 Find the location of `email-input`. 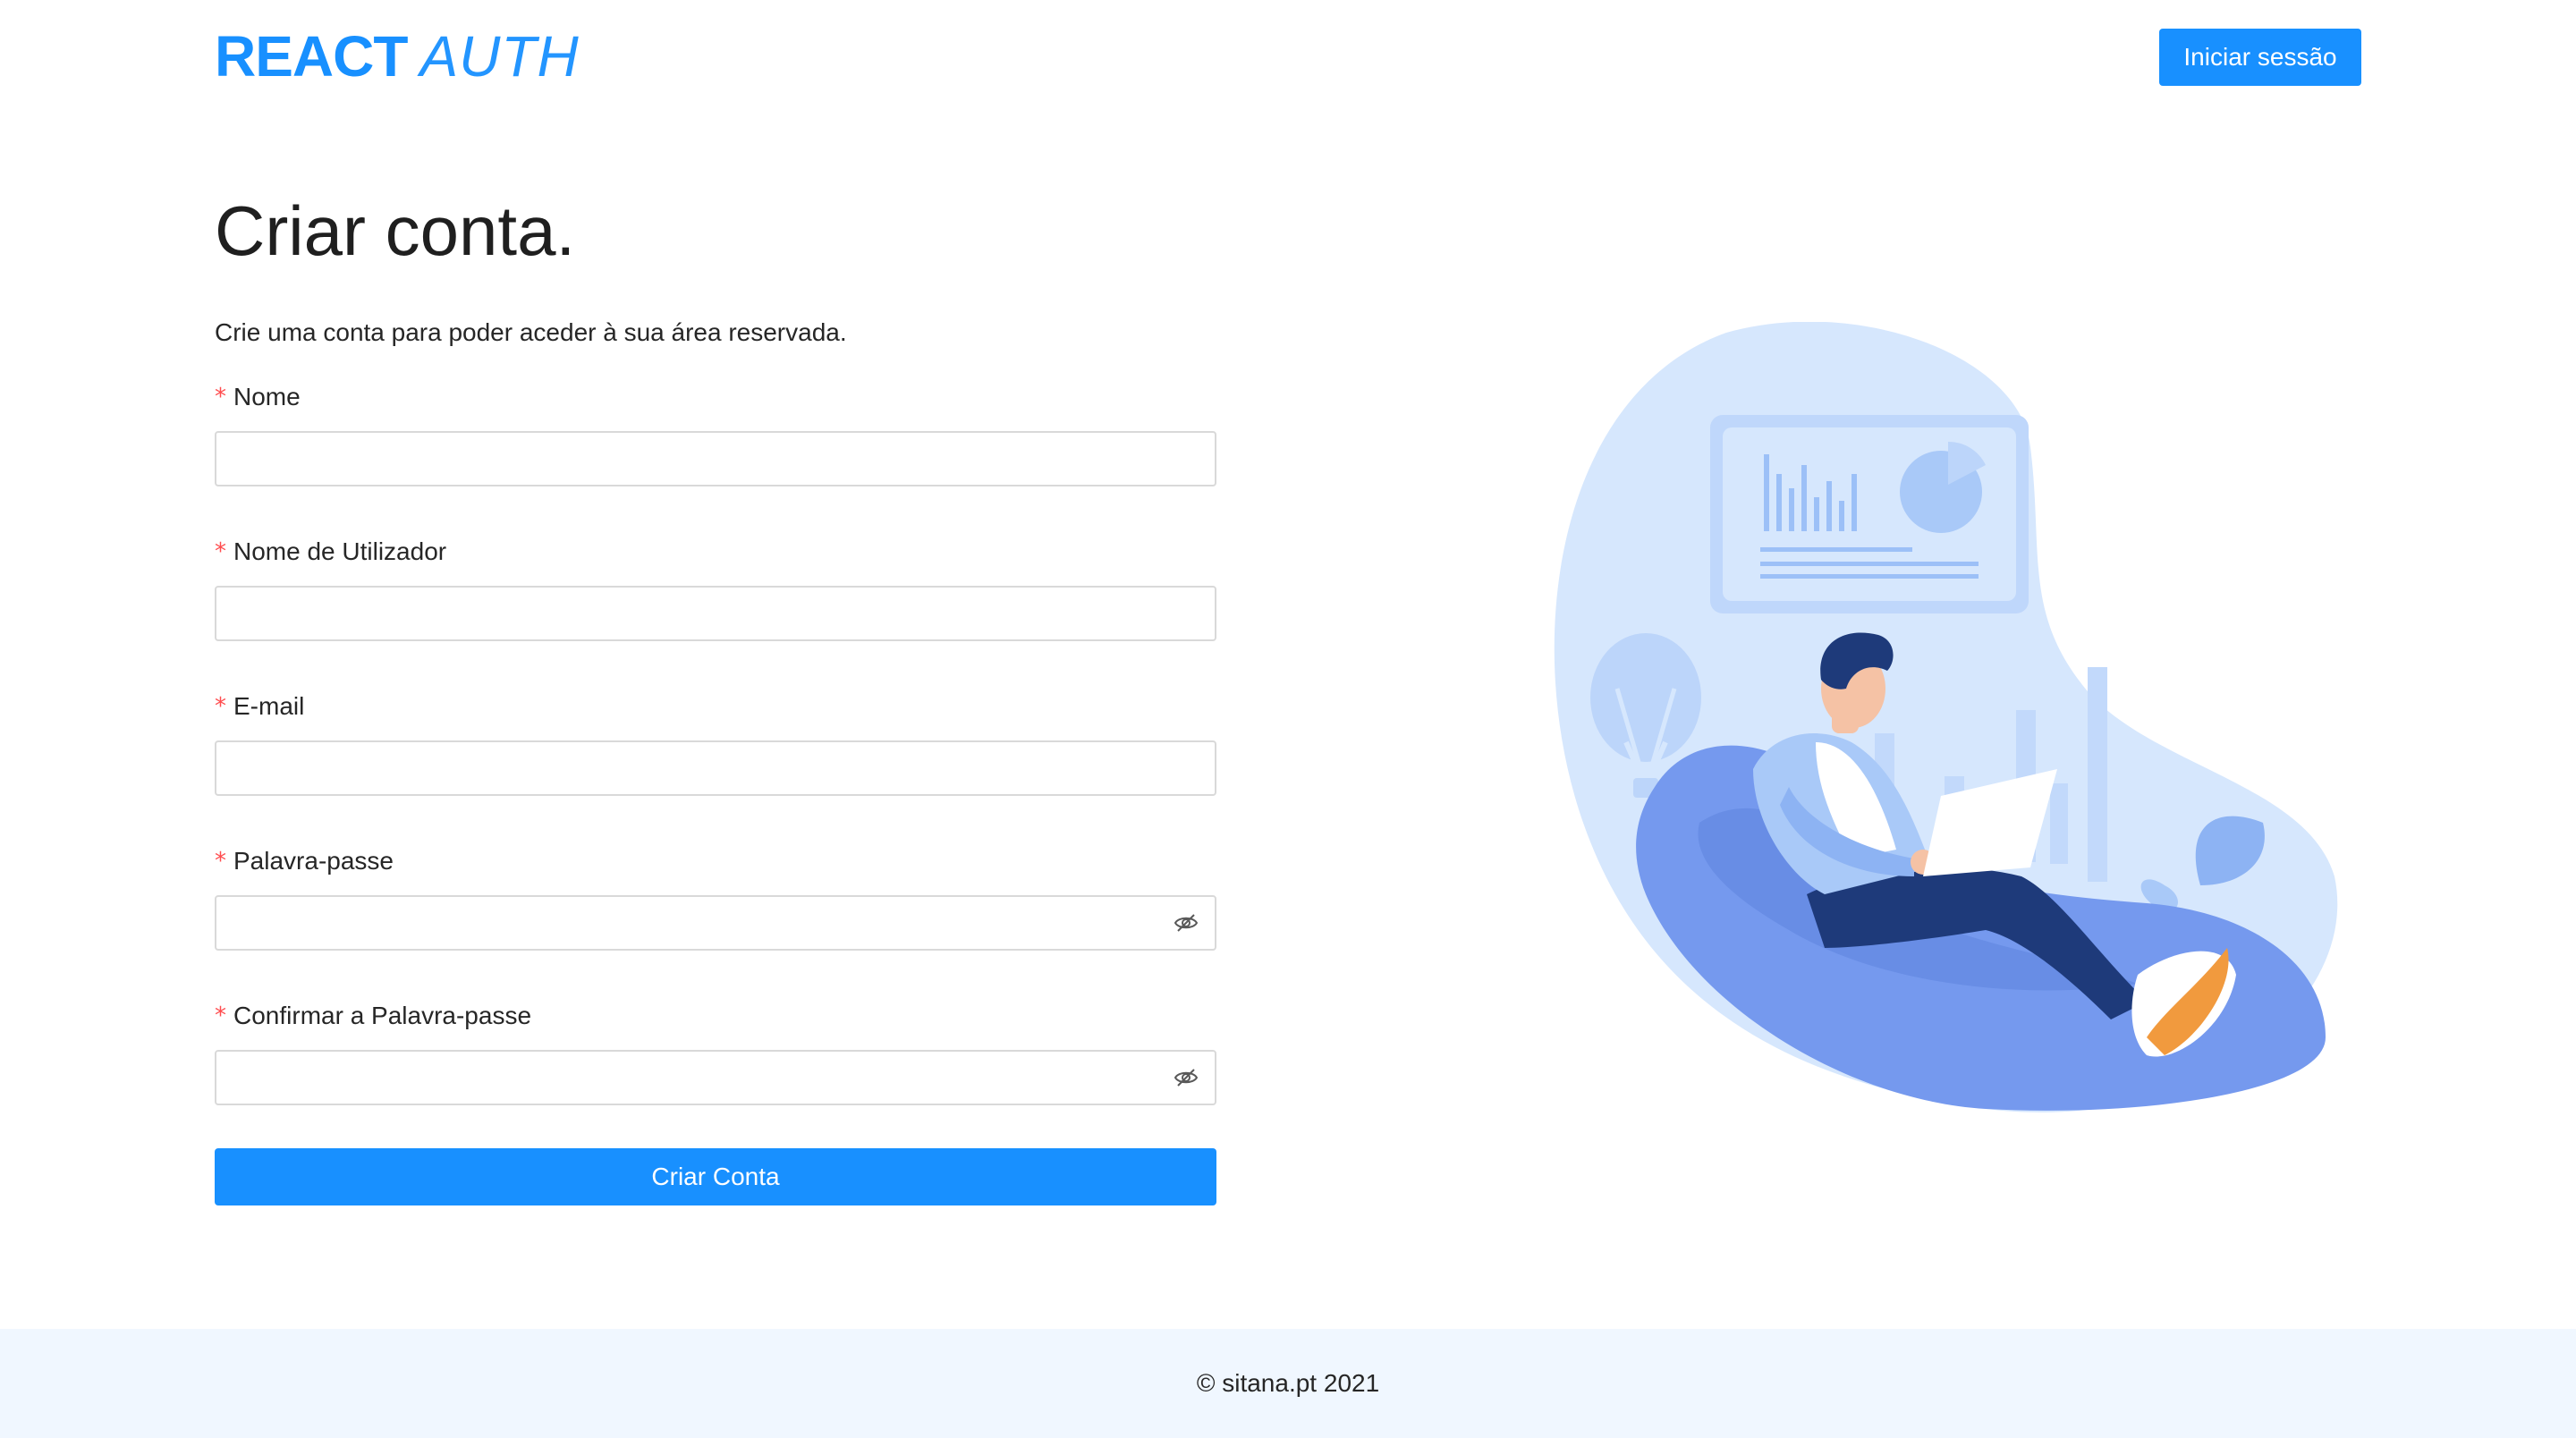

email-input is located at coordinates (715, 768).